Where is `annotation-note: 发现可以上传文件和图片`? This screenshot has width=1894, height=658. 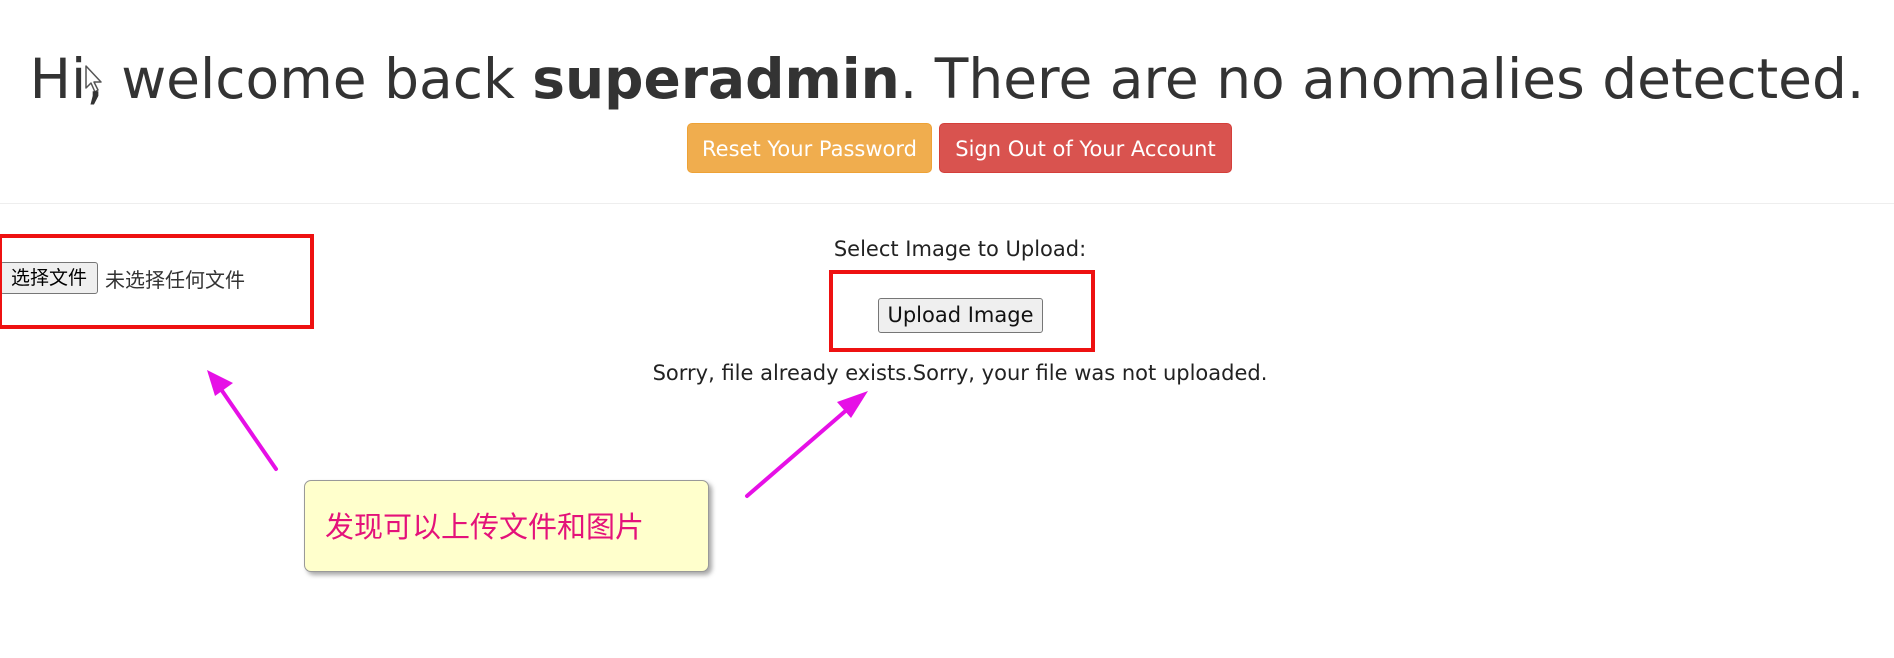 annotation-note: 发现可以上传文件和图片 is located at coordinates (506, 526).